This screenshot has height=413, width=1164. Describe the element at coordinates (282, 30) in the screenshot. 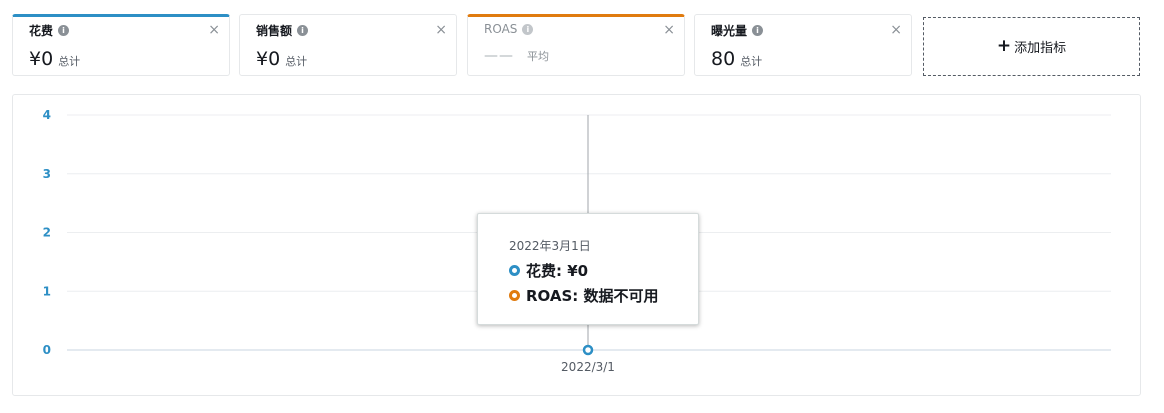

I see `metric-title: 销售额 i` at that location.